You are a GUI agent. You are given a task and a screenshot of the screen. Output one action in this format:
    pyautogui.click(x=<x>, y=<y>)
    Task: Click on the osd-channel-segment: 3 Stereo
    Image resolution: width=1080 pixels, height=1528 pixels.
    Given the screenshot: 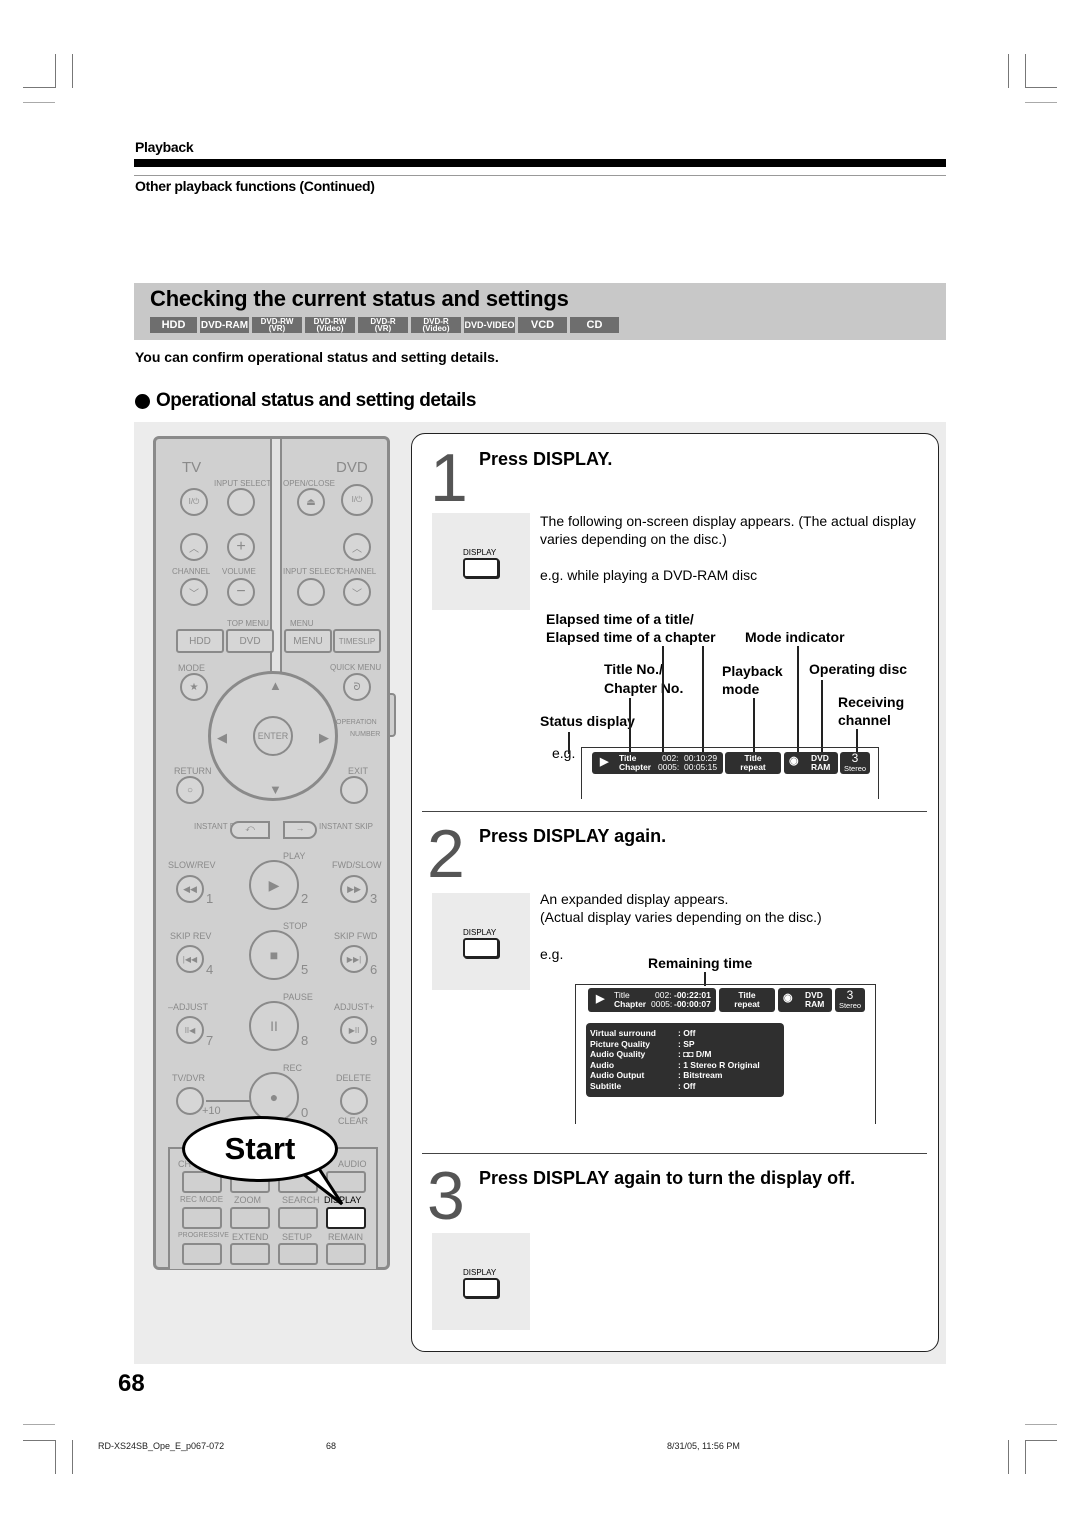 What is the action you would take?
    pyautogui.click(x=850, y=1000)
    